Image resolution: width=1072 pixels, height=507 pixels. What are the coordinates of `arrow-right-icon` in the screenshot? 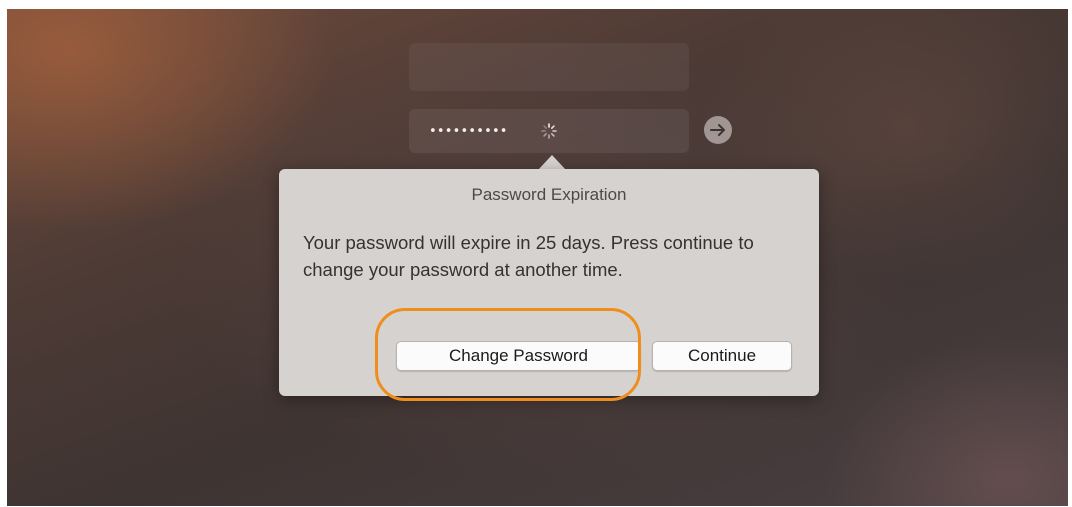 It's located at (717, 130).